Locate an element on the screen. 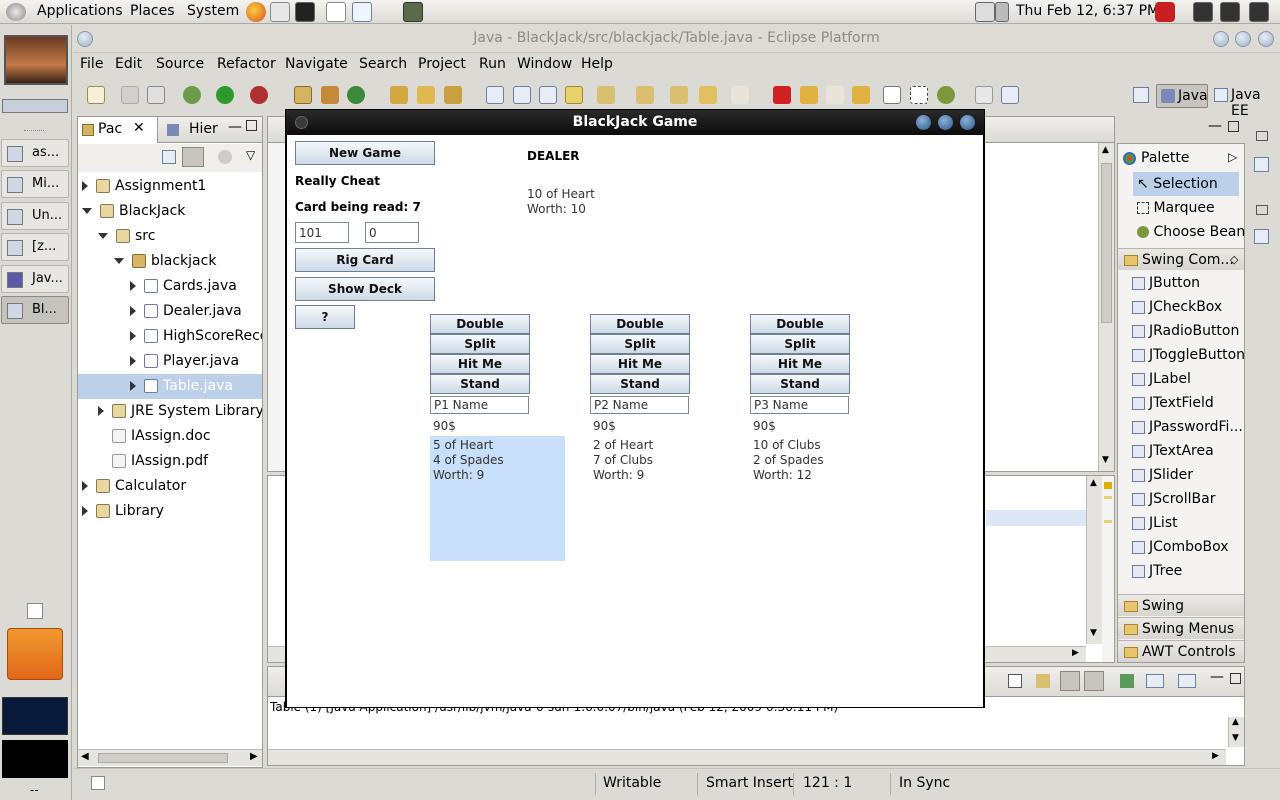  player-1-stand-button: Stand is located at coordinates (480, 384).